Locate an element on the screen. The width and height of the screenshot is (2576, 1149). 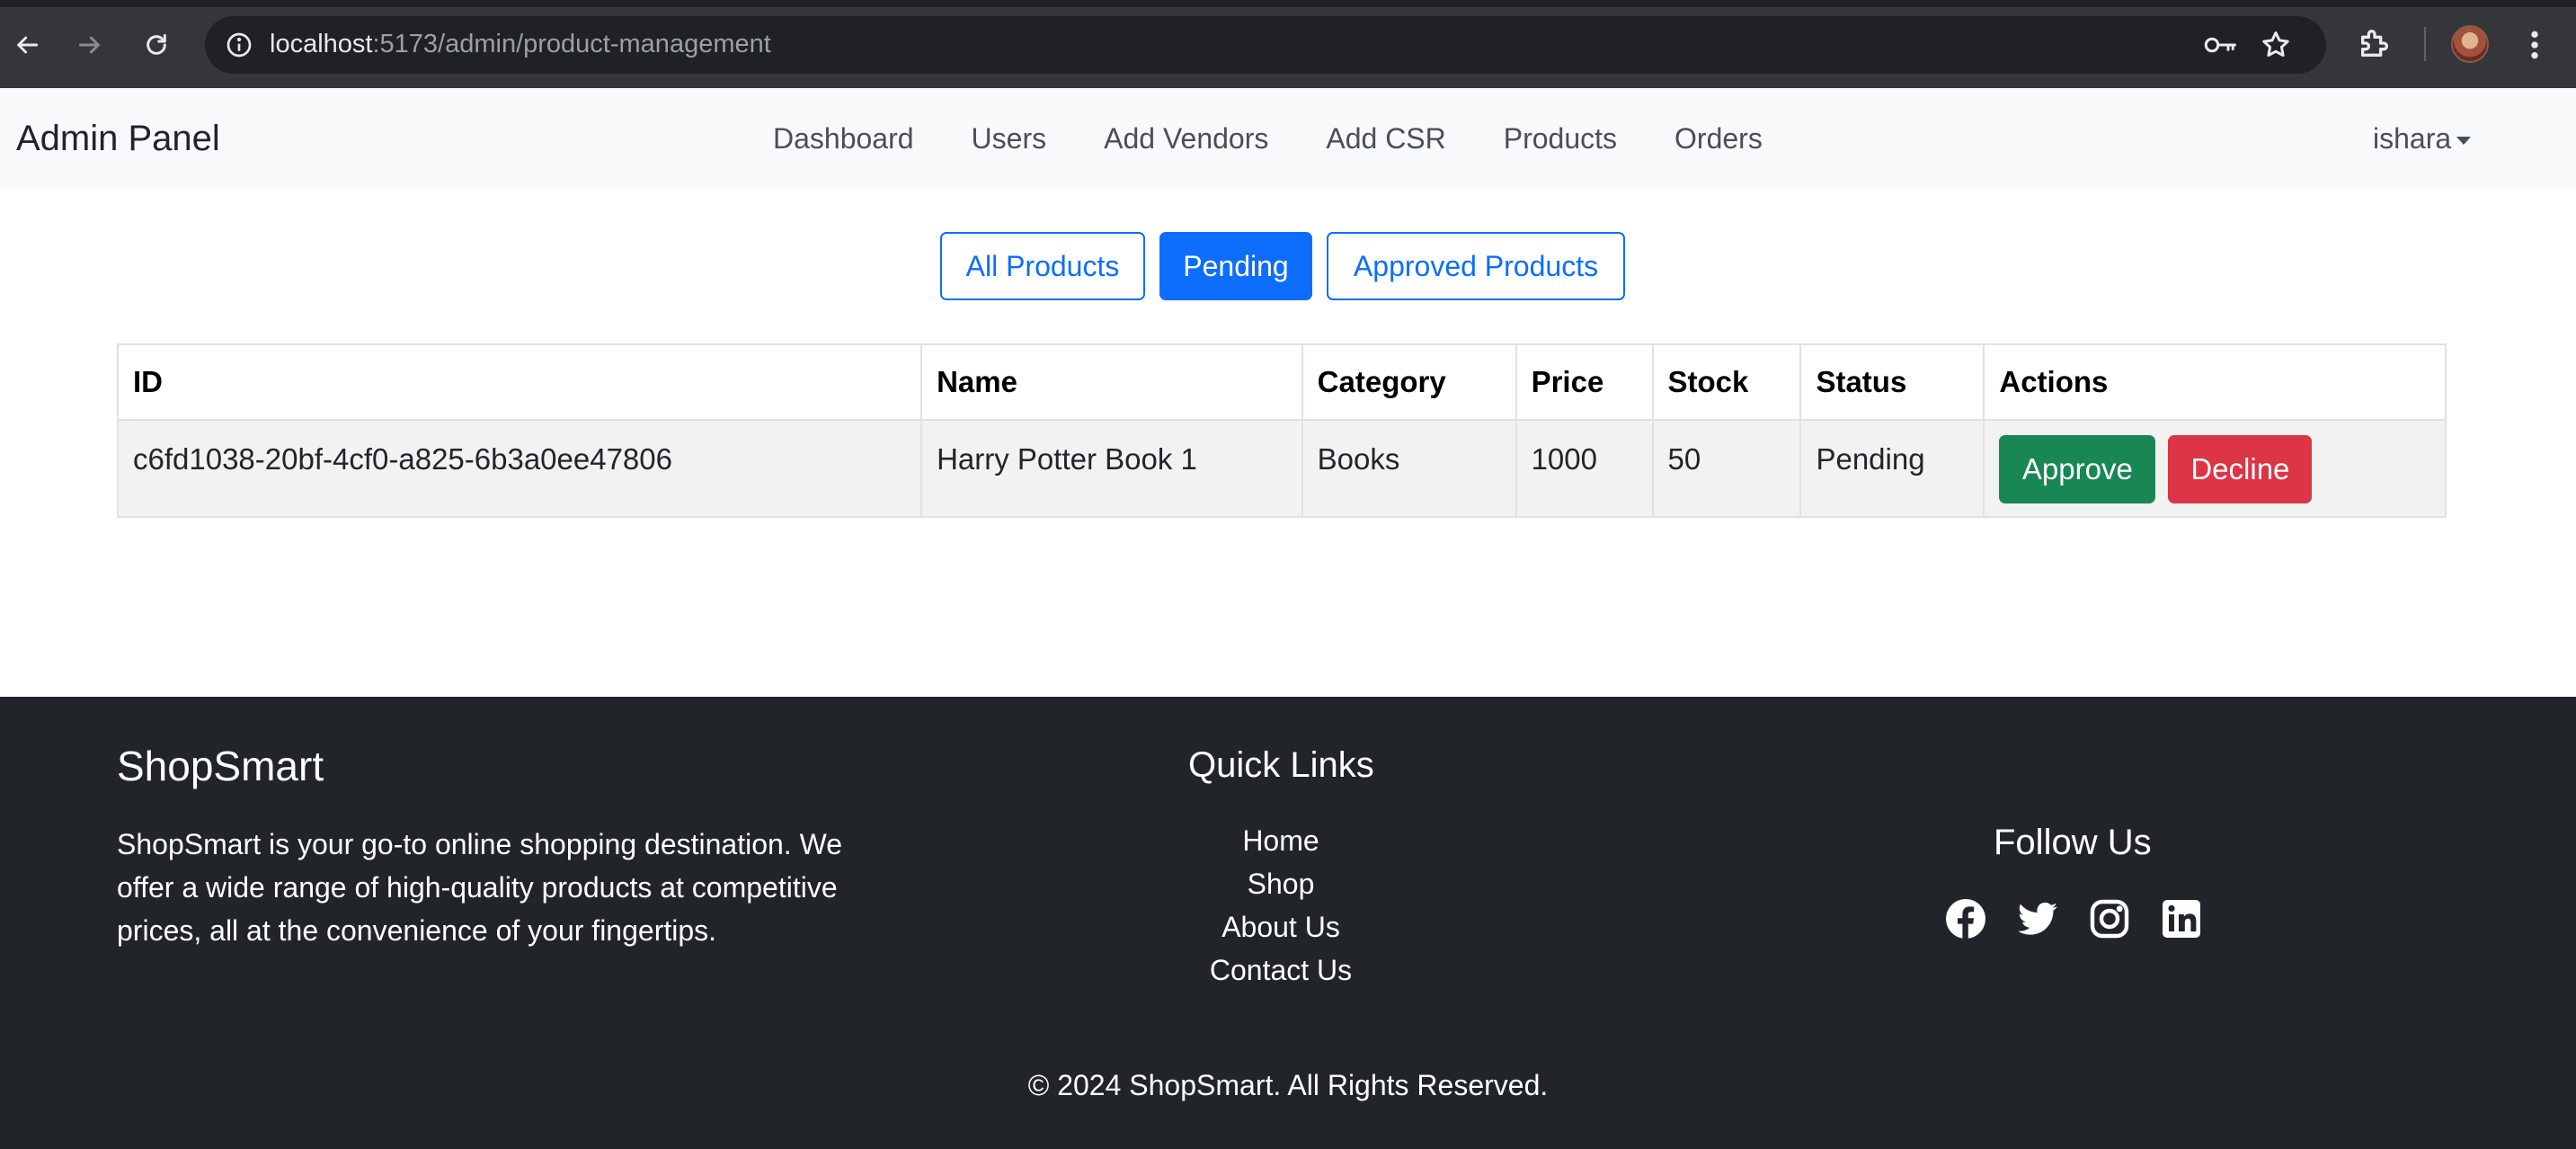
column-header-category: Category is located at coordinates (1409, 382).